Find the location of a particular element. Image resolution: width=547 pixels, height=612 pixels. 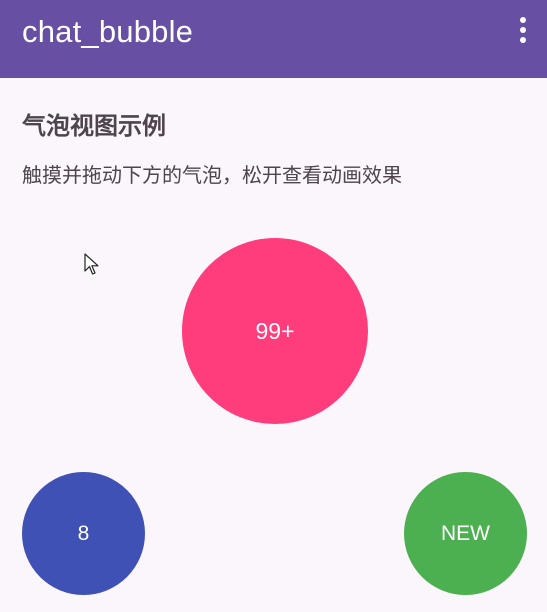

message-count-bubble: 8 is located at coordinates (83, 533).